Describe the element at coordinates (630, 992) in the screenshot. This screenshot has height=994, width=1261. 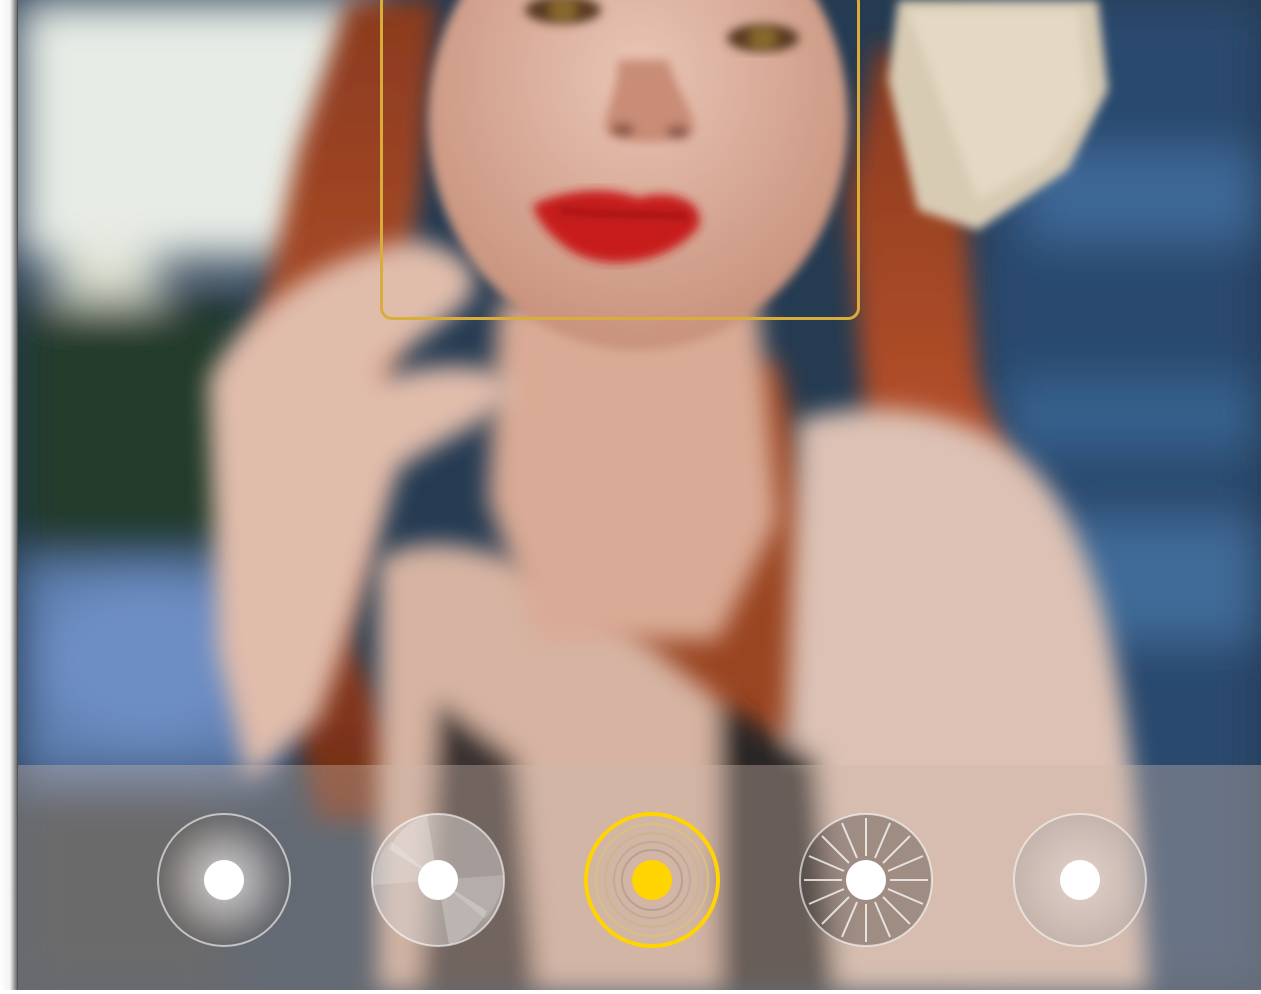
I see `device-bezel-bottom` at that location.